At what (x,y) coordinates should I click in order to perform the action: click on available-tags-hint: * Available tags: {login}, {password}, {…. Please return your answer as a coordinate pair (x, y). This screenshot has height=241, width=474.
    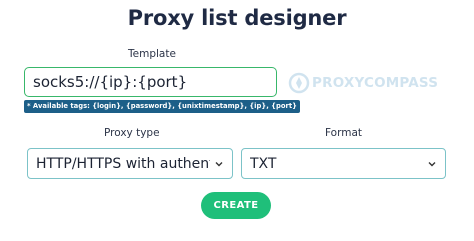
    Looking at the image, I should click on (162, 106).